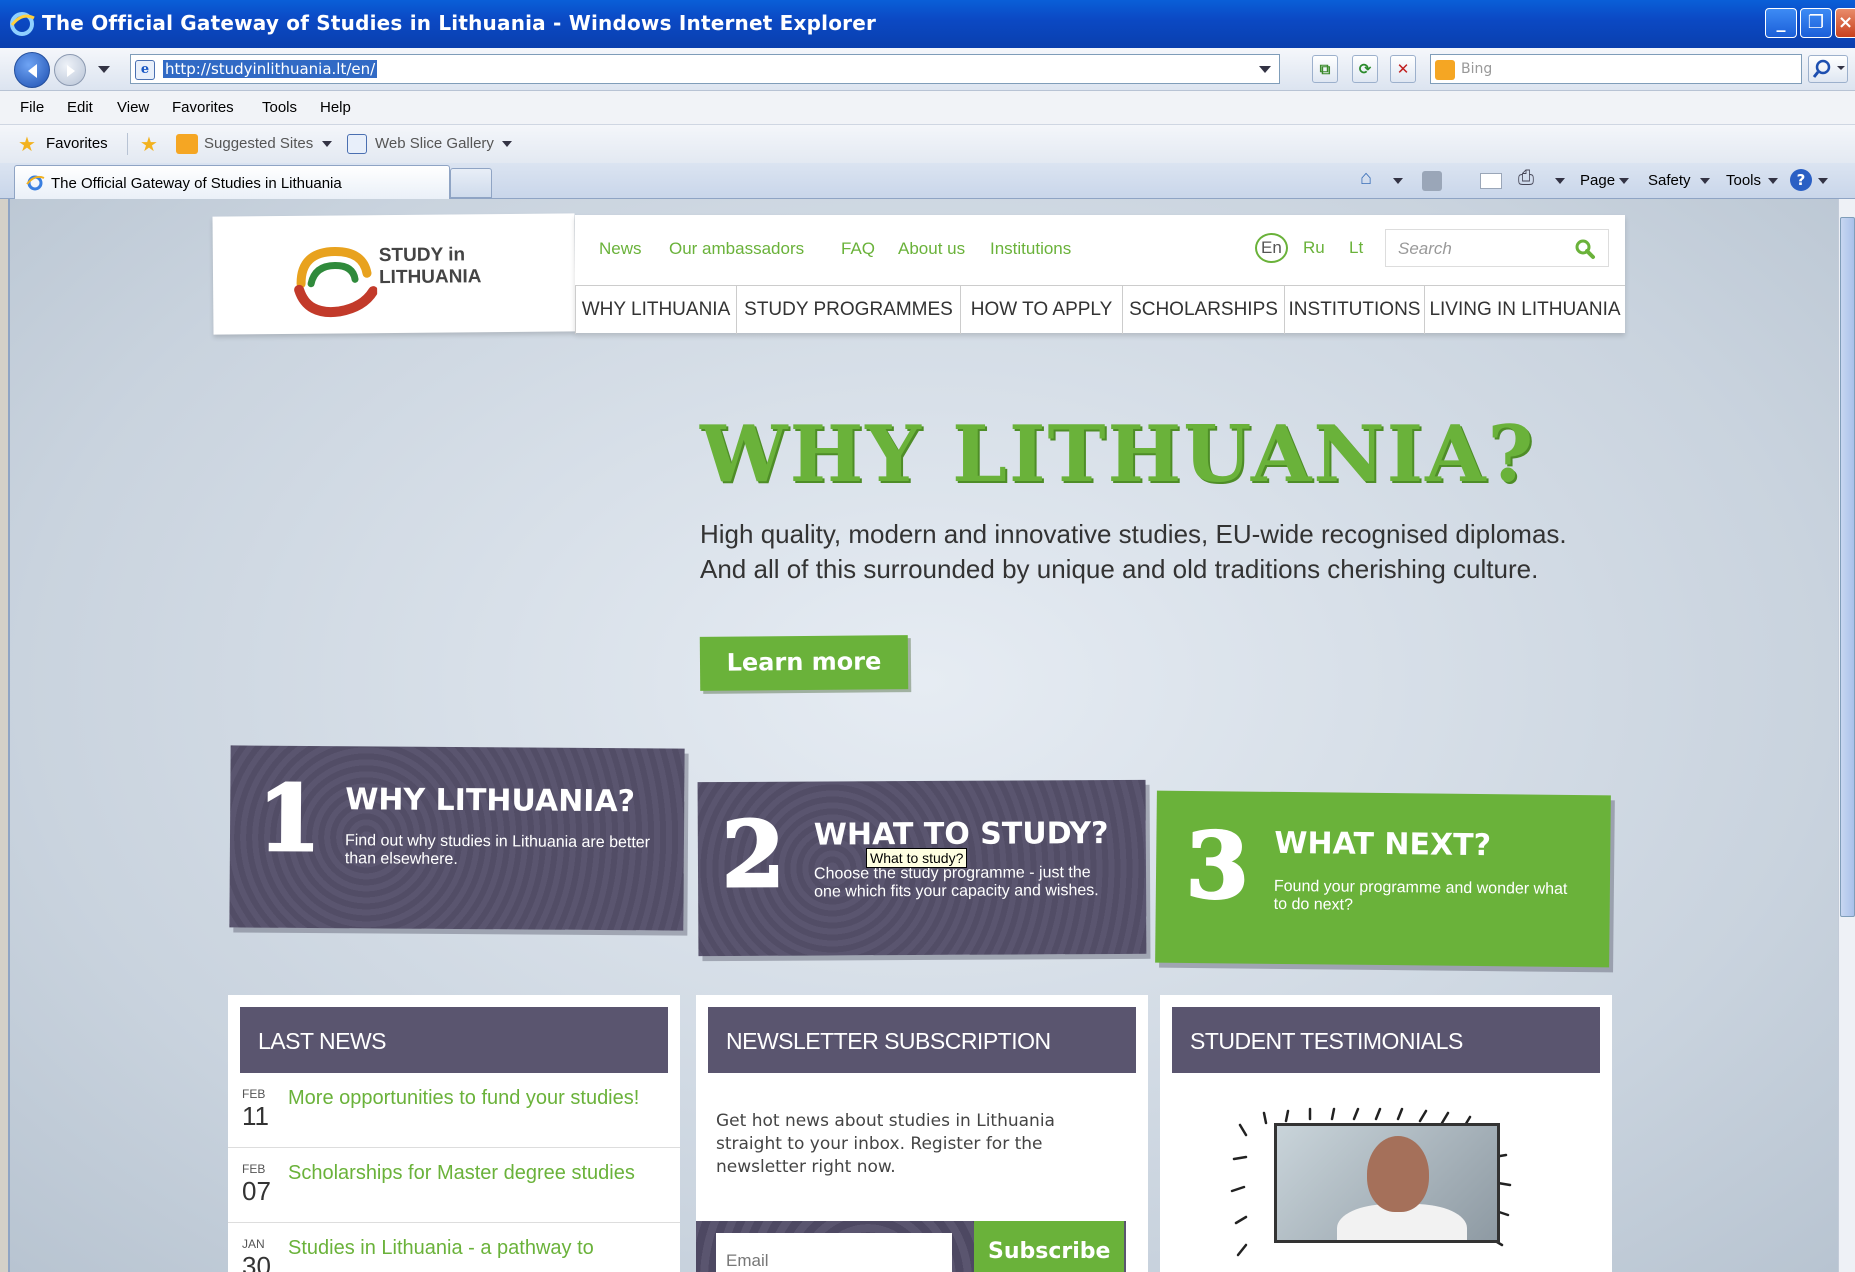  Describe the element at coordinates (858, 249) in the screenshot. I see `topnav-faq: FAQ` at that location.